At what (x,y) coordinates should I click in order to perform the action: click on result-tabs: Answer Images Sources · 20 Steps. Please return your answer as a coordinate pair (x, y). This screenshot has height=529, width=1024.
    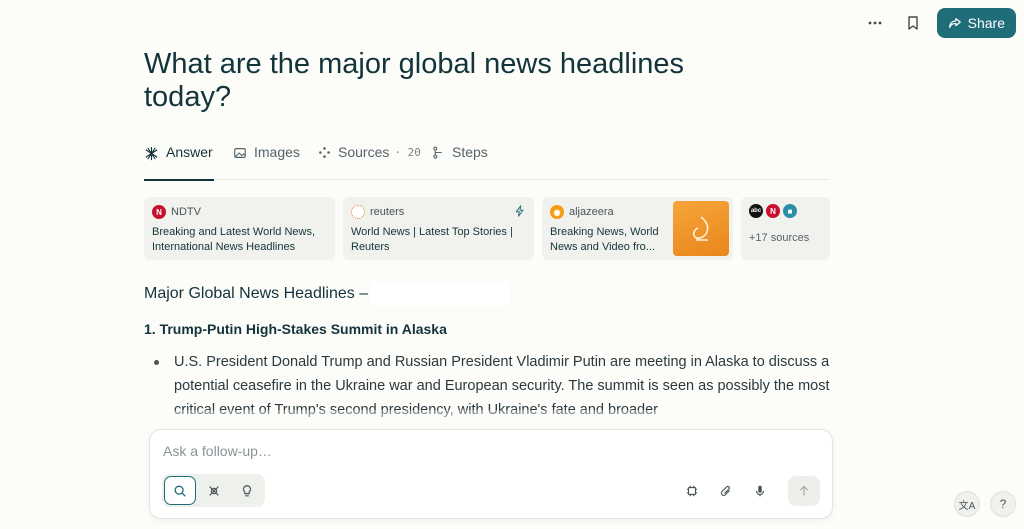
    Looking at the image, I should click on (486, 162).